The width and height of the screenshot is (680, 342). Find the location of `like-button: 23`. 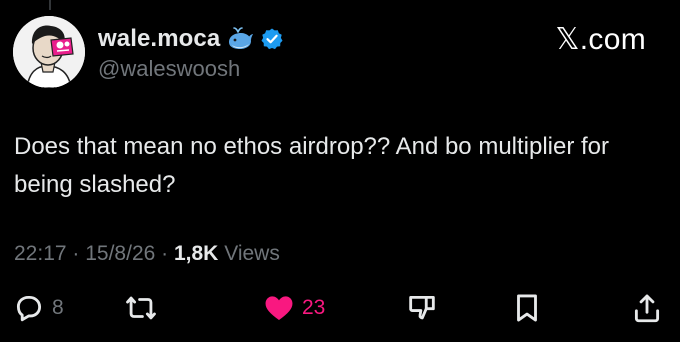

like-button: 23 is located at coordinates (293, 308).